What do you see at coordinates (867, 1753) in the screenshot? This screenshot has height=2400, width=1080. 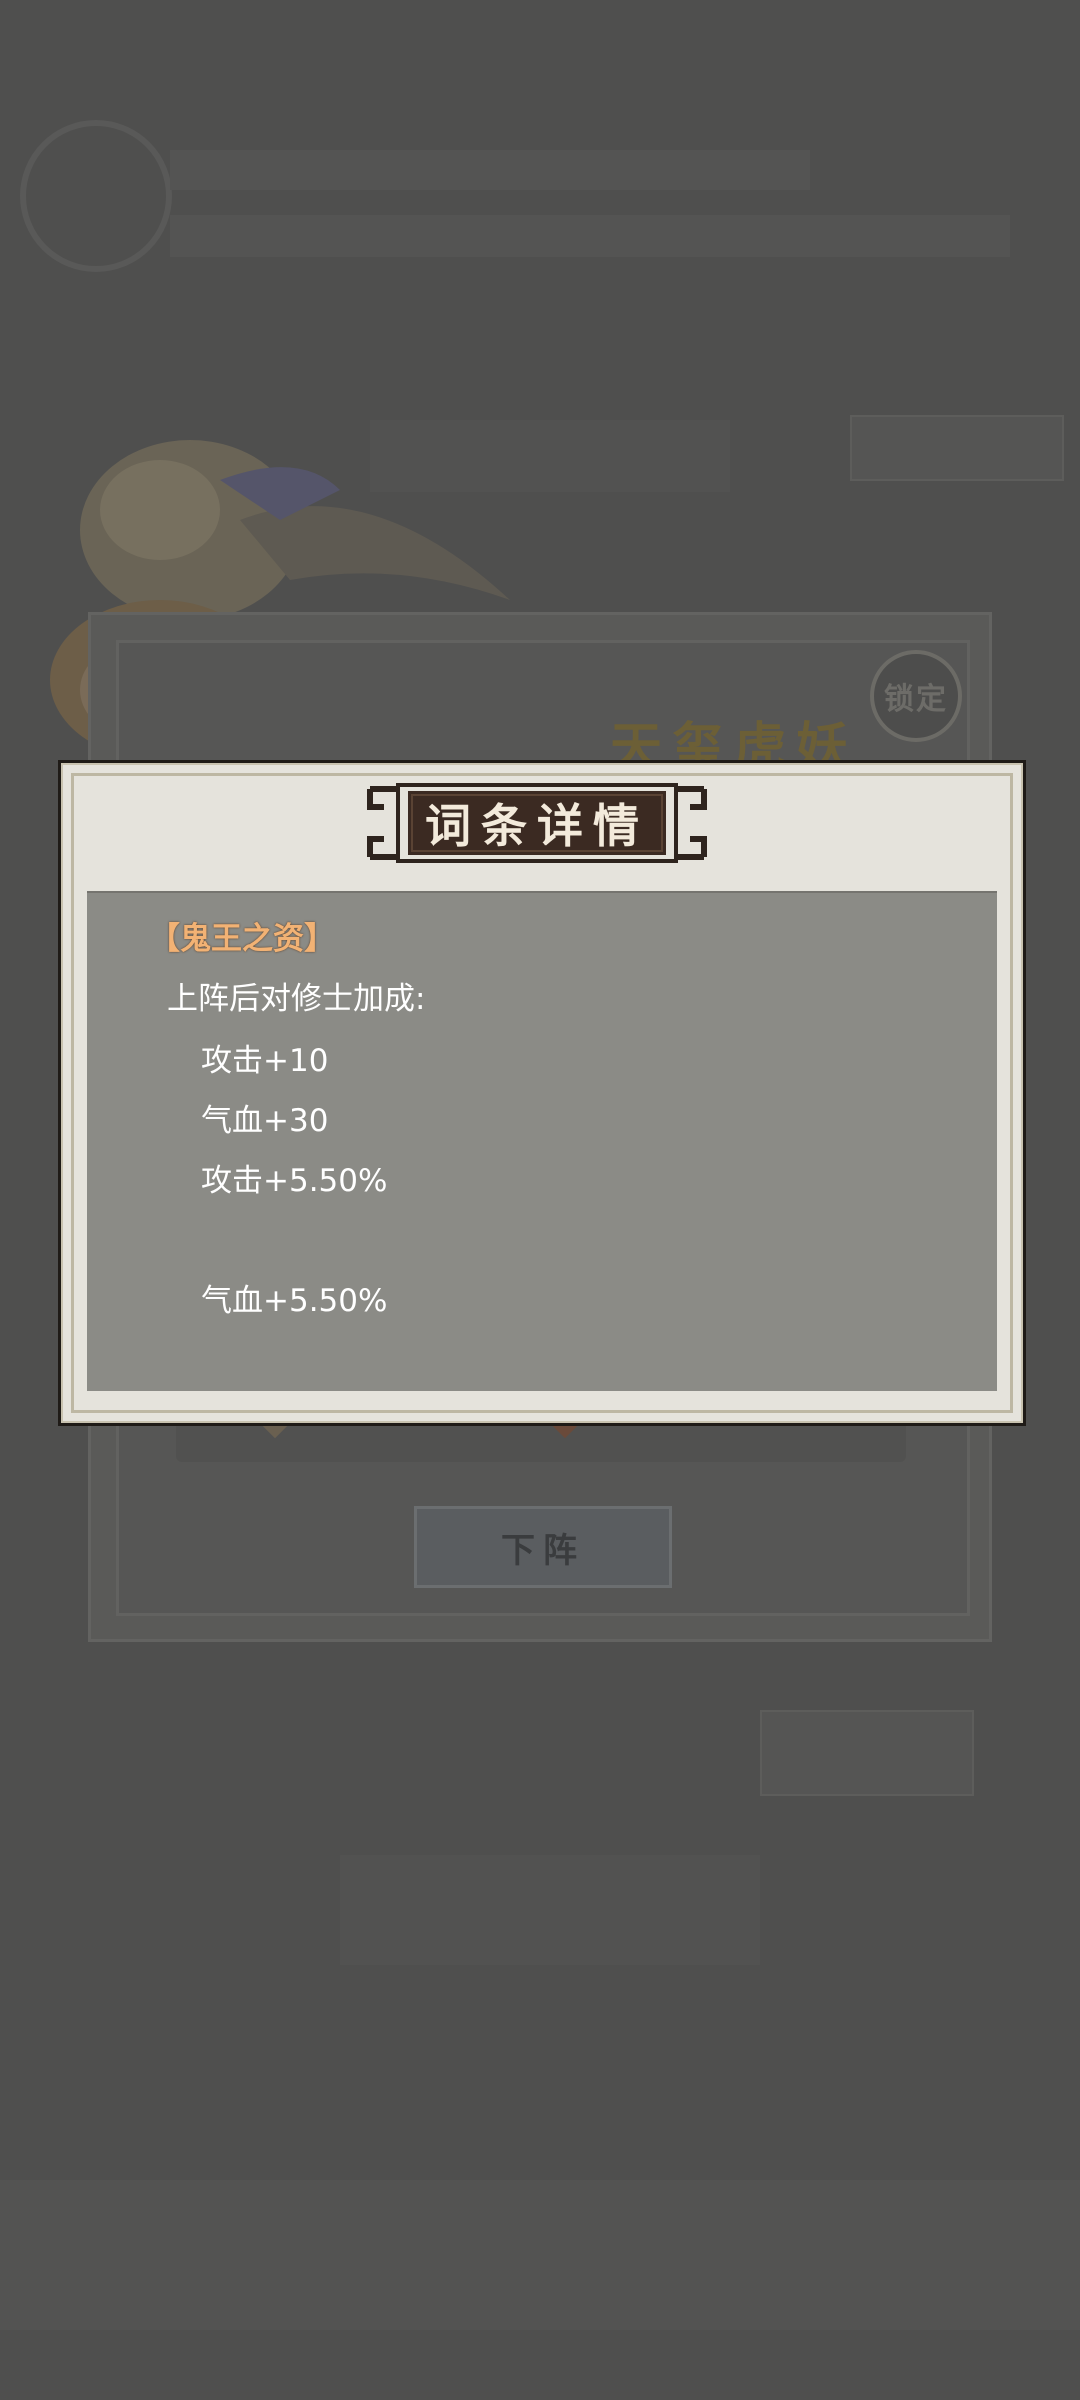 I see `bottom-right-button` at bounding box center [867, 1753].